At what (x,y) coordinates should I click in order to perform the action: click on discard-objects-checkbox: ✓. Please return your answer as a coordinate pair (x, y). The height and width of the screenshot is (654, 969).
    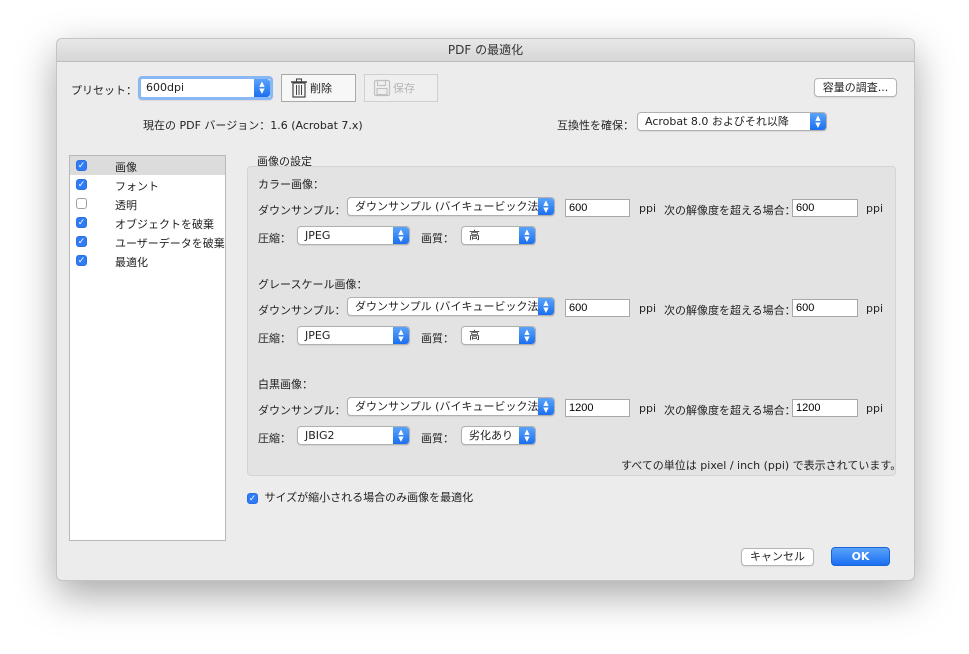
    Looking at the image, I should click on (81, 222).